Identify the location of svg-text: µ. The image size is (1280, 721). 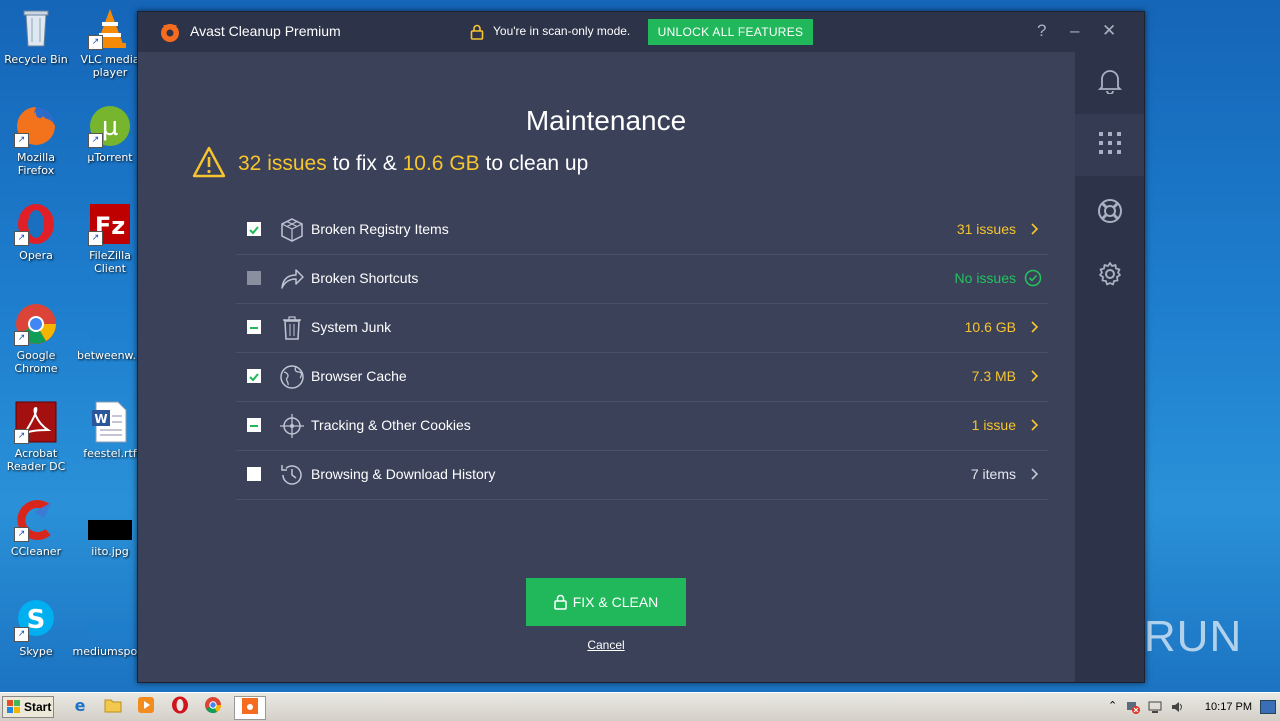
(110, 127).